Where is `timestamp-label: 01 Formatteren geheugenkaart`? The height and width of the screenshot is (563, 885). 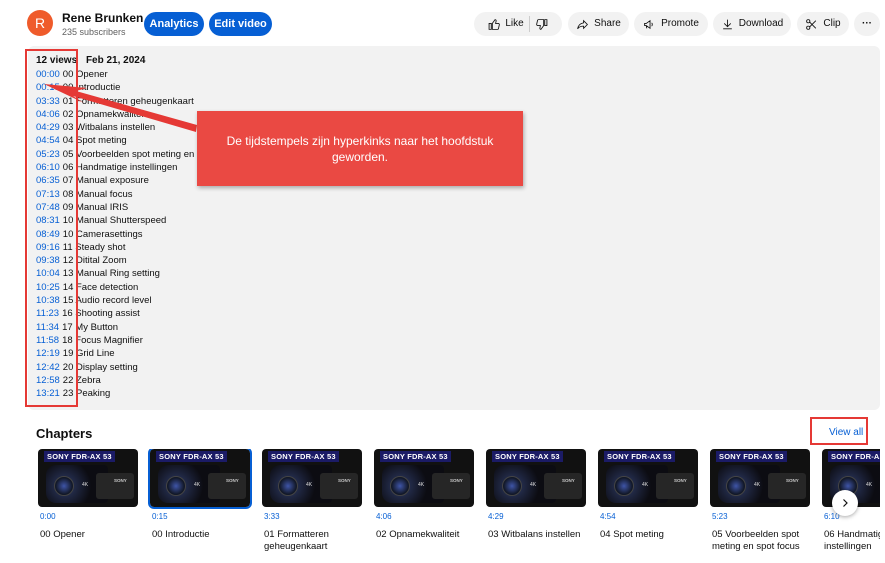
timestamp-label: 01 Formatteren geheugenkaart is located at coordinates (128, 101).